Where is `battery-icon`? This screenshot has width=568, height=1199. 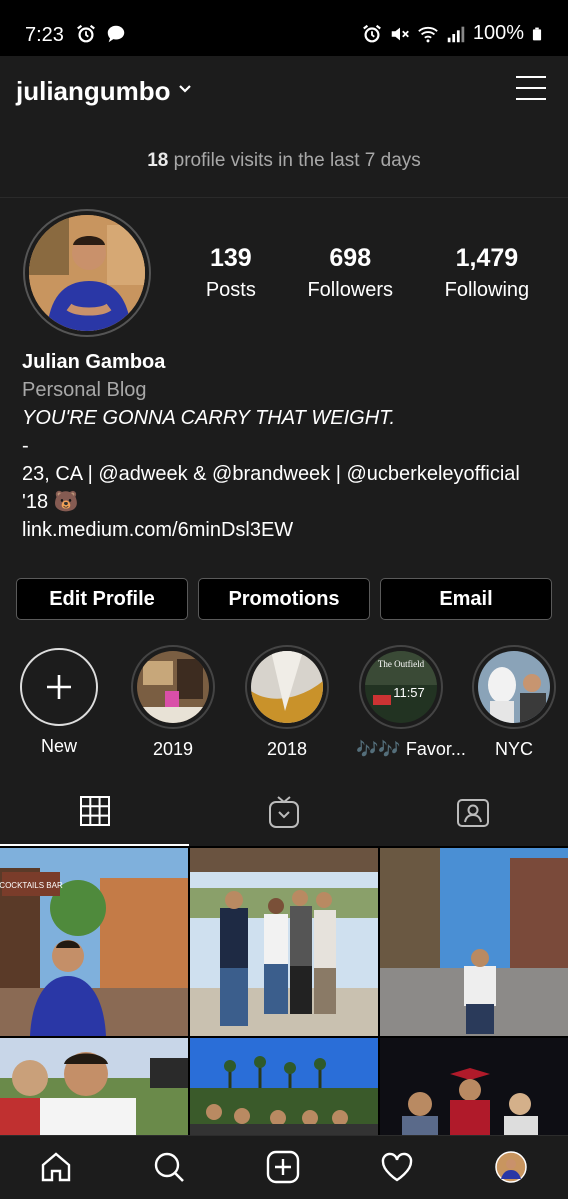 battery-icon is located at coordinates (537, 33).